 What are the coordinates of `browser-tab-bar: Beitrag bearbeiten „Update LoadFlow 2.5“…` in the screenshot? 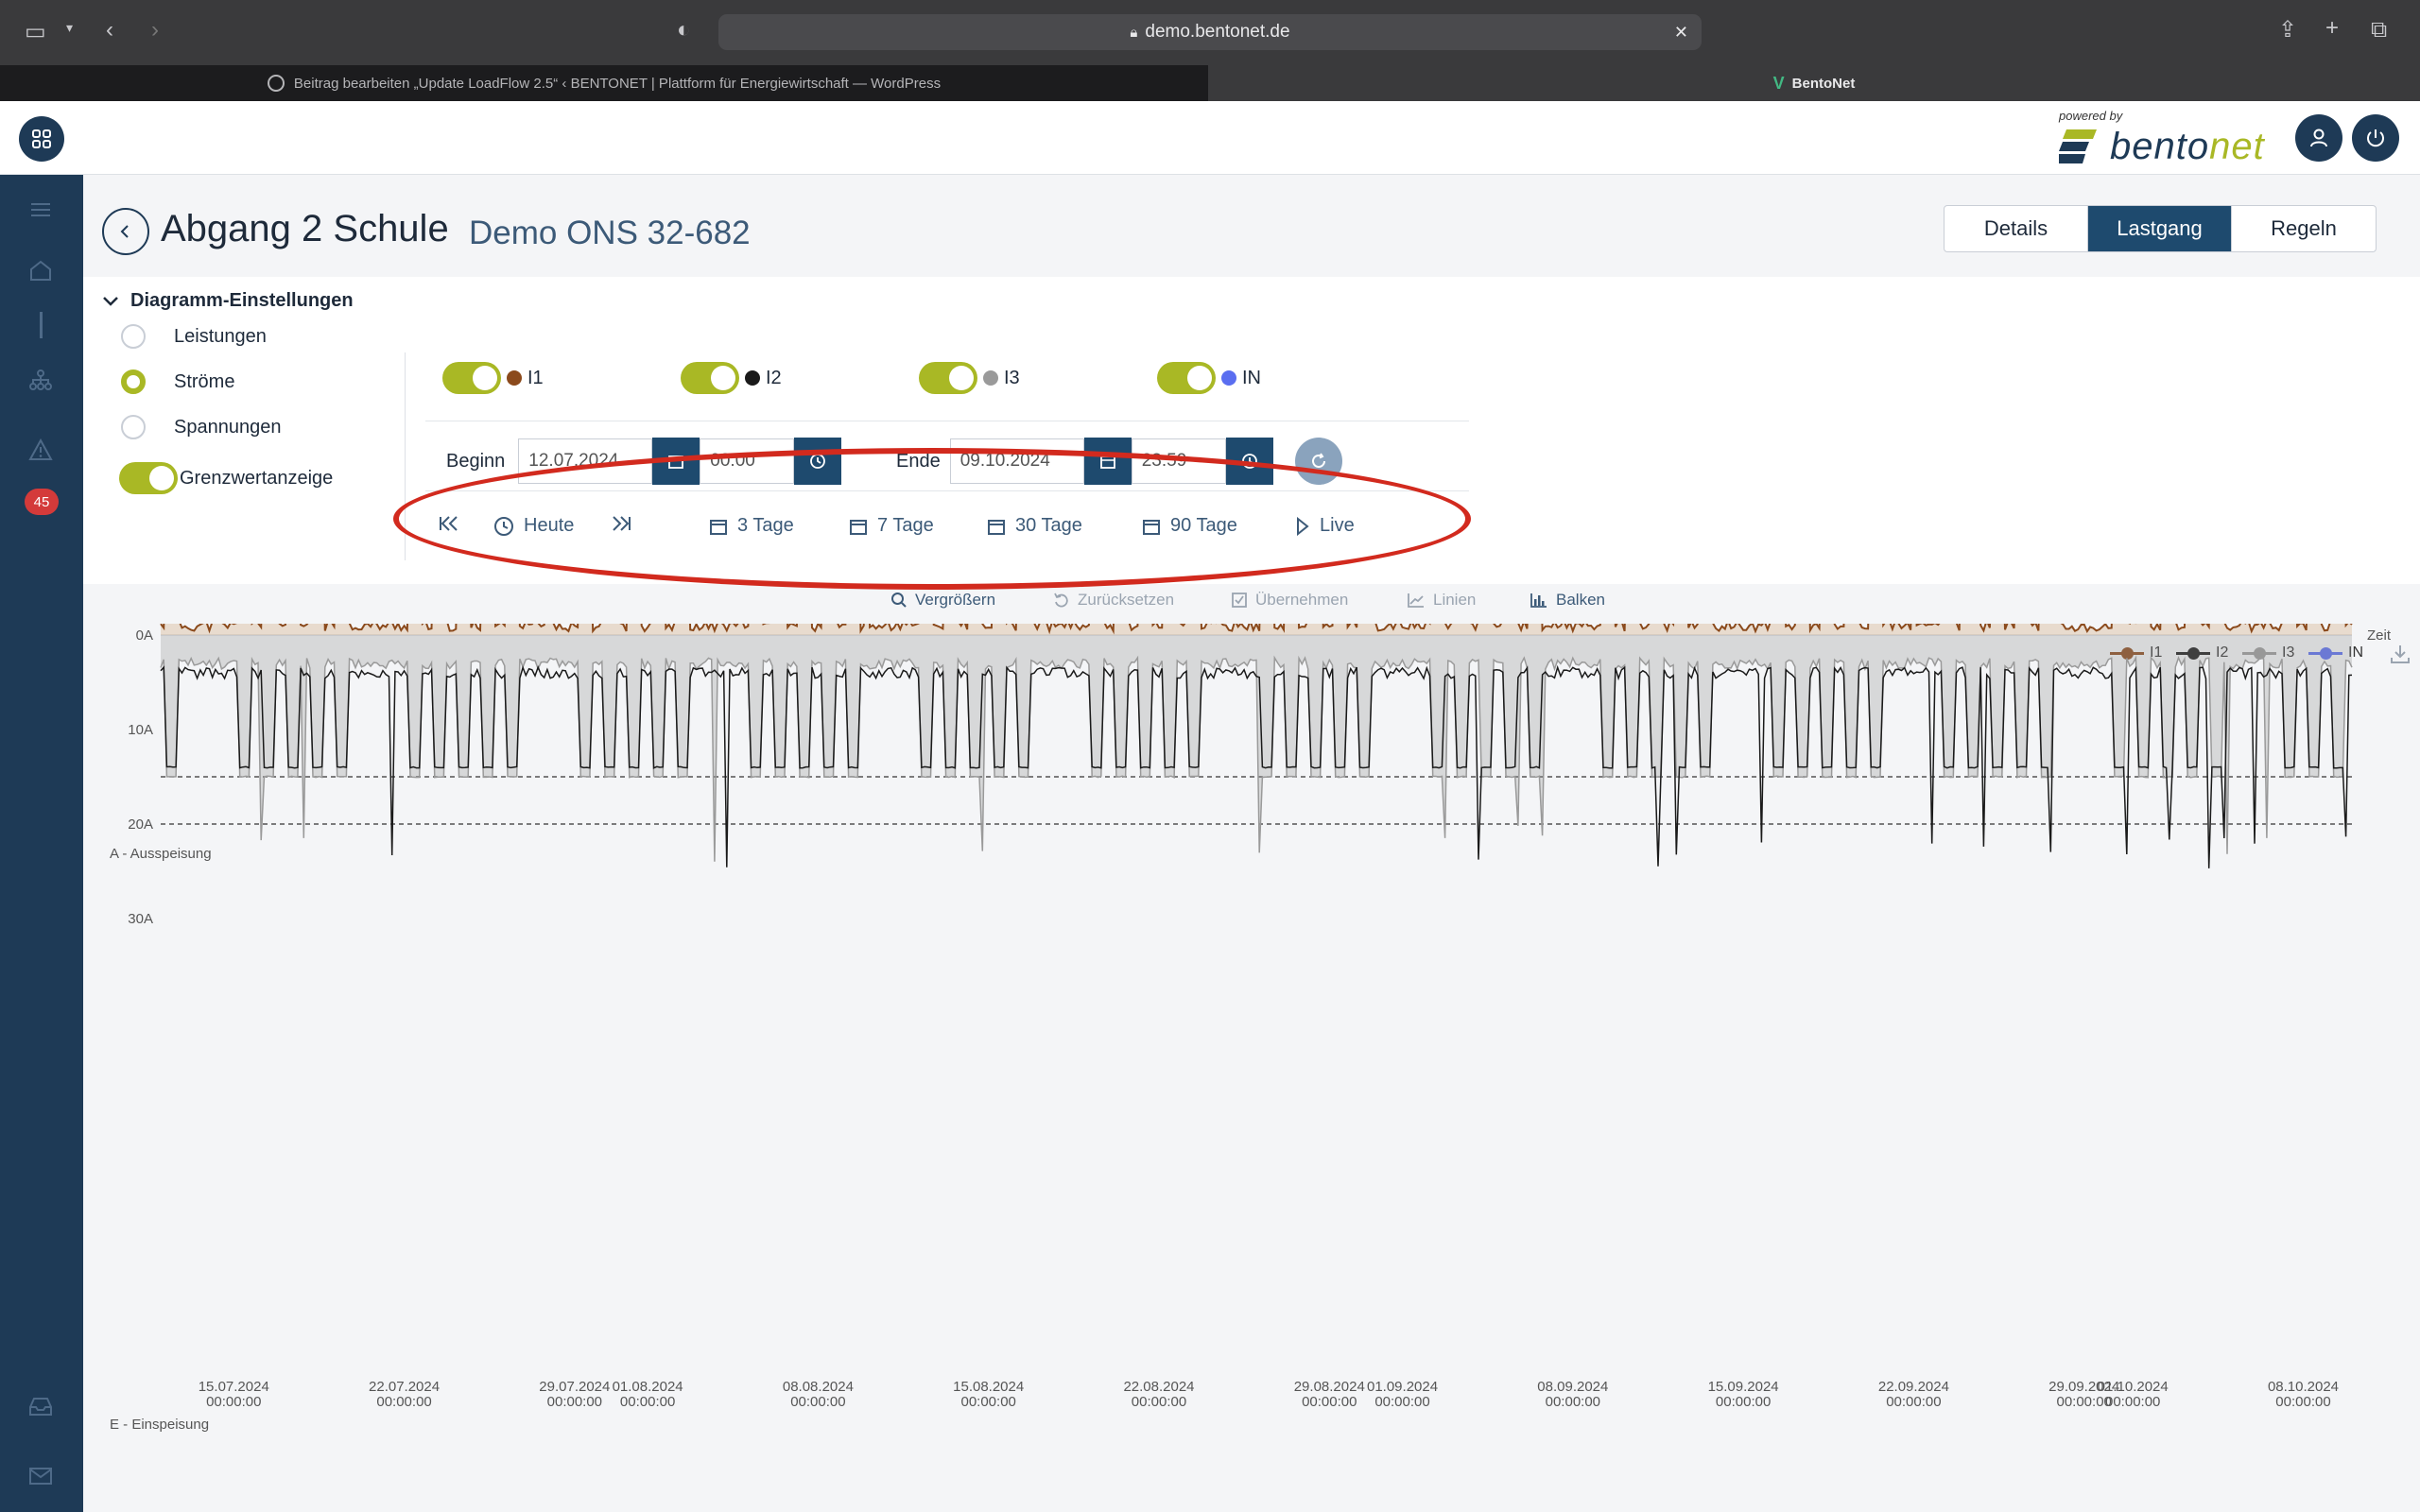 It's located at (1210, 83).